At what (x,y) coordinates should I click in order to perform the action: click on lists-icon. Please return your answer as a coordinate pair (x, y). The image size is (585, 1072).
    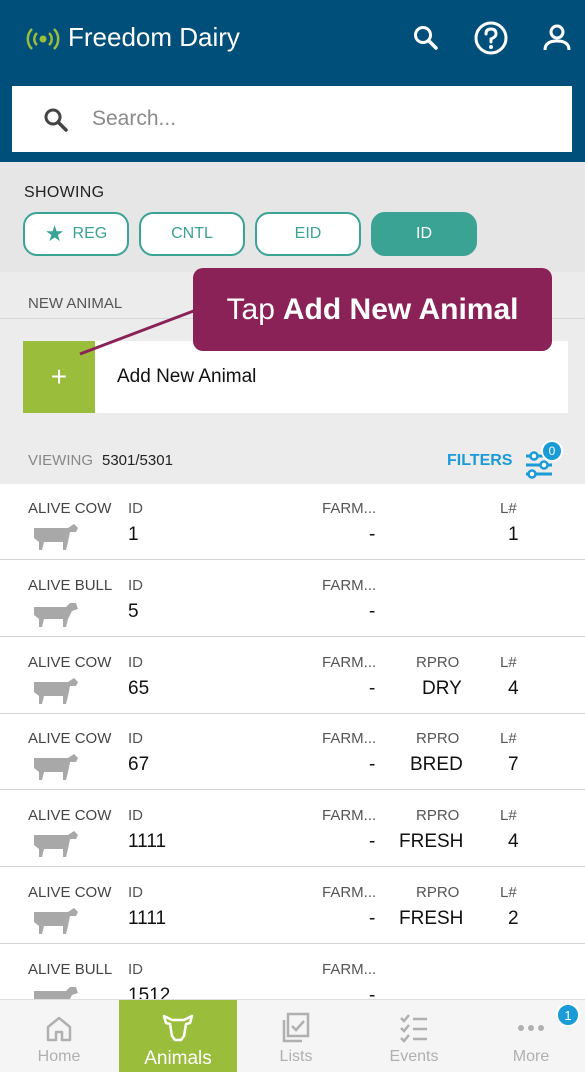
    Looking at the image, I should click on (296, 1027).